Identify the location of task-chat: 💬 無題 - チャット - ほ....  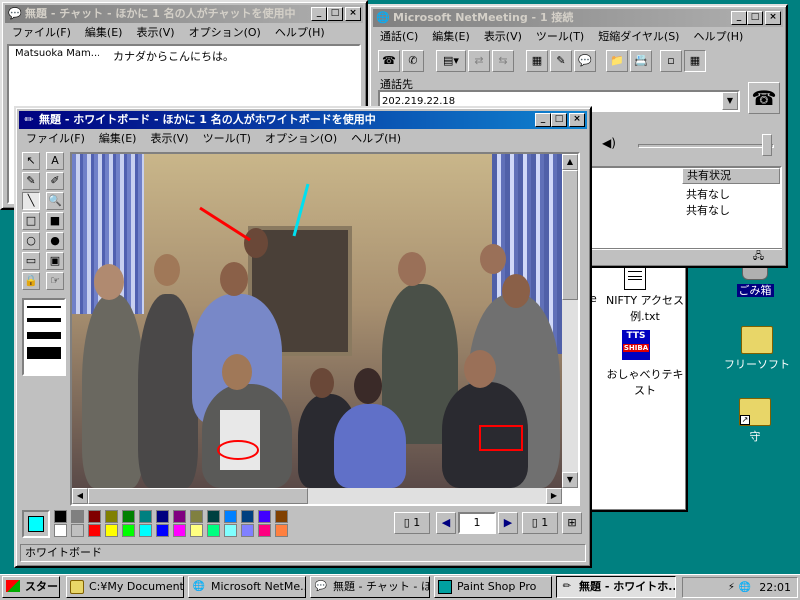
(370, 587).